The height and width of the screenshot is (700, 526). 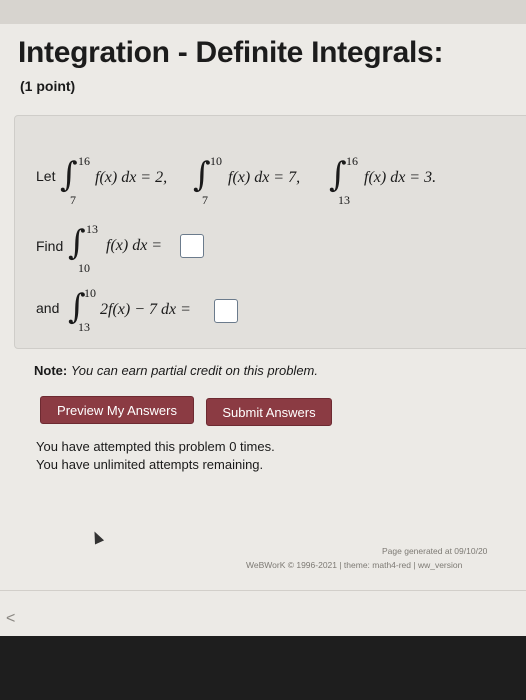 I want to click on mouse-cursor-icon, so click(x=97, y=537).